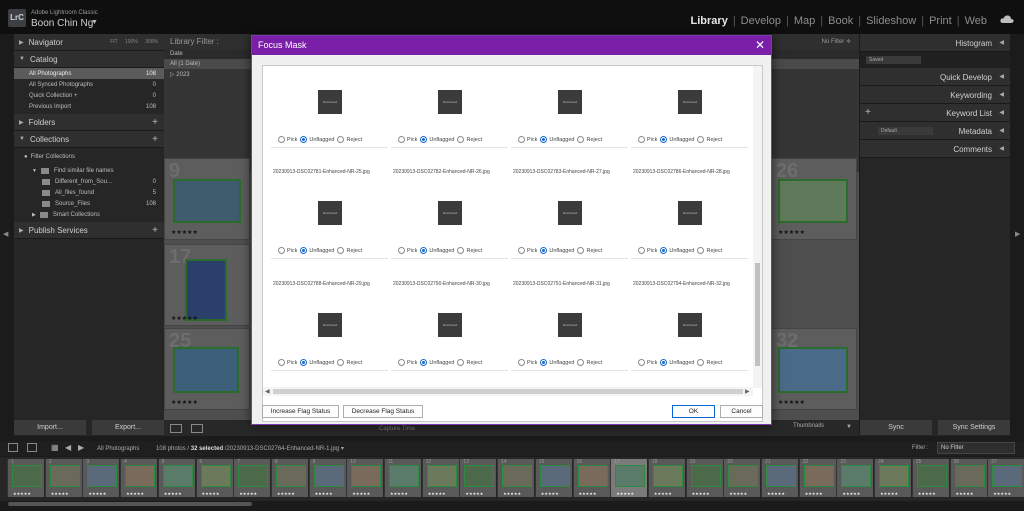 Image resolution: width=1024 pixels, height=511 pixels. I want to click on module-book: Book, so click(840, 21).